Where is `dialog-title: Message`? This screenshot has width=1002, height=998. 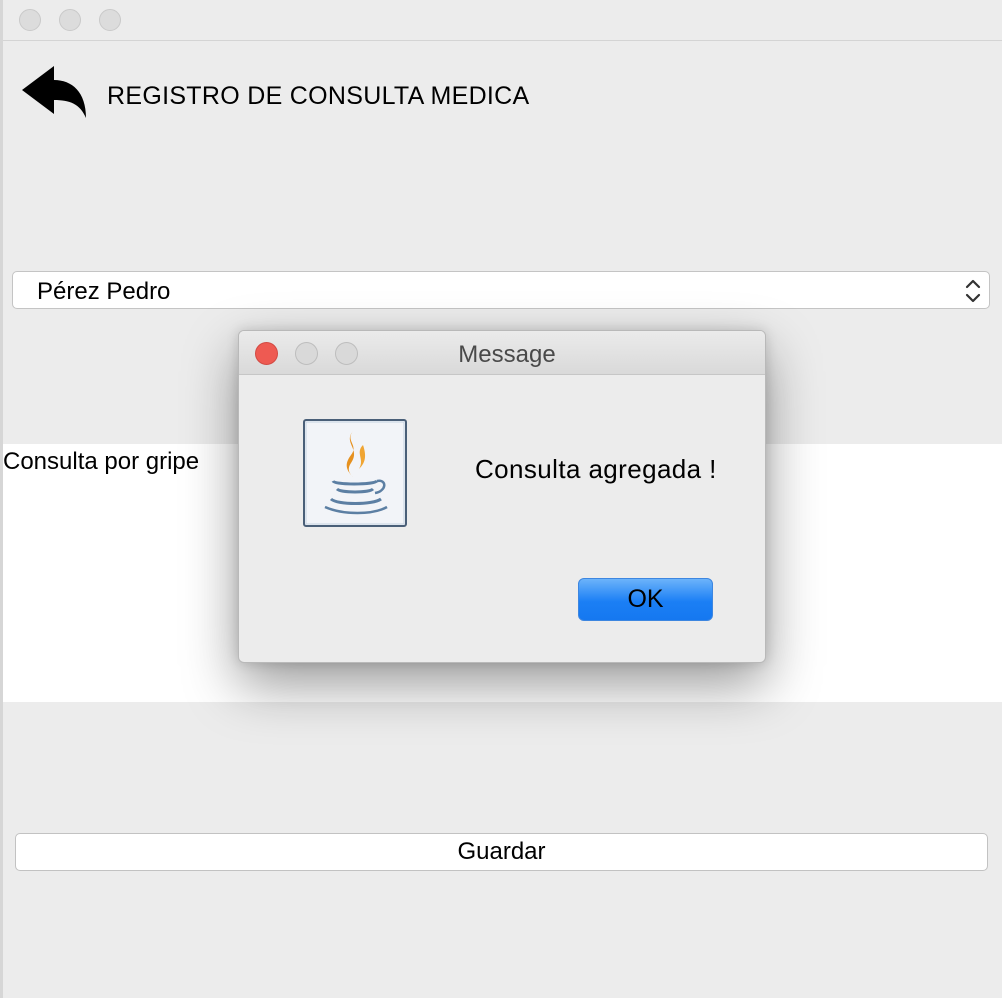 dialog-title: Message is located at coordinates (507, 354).